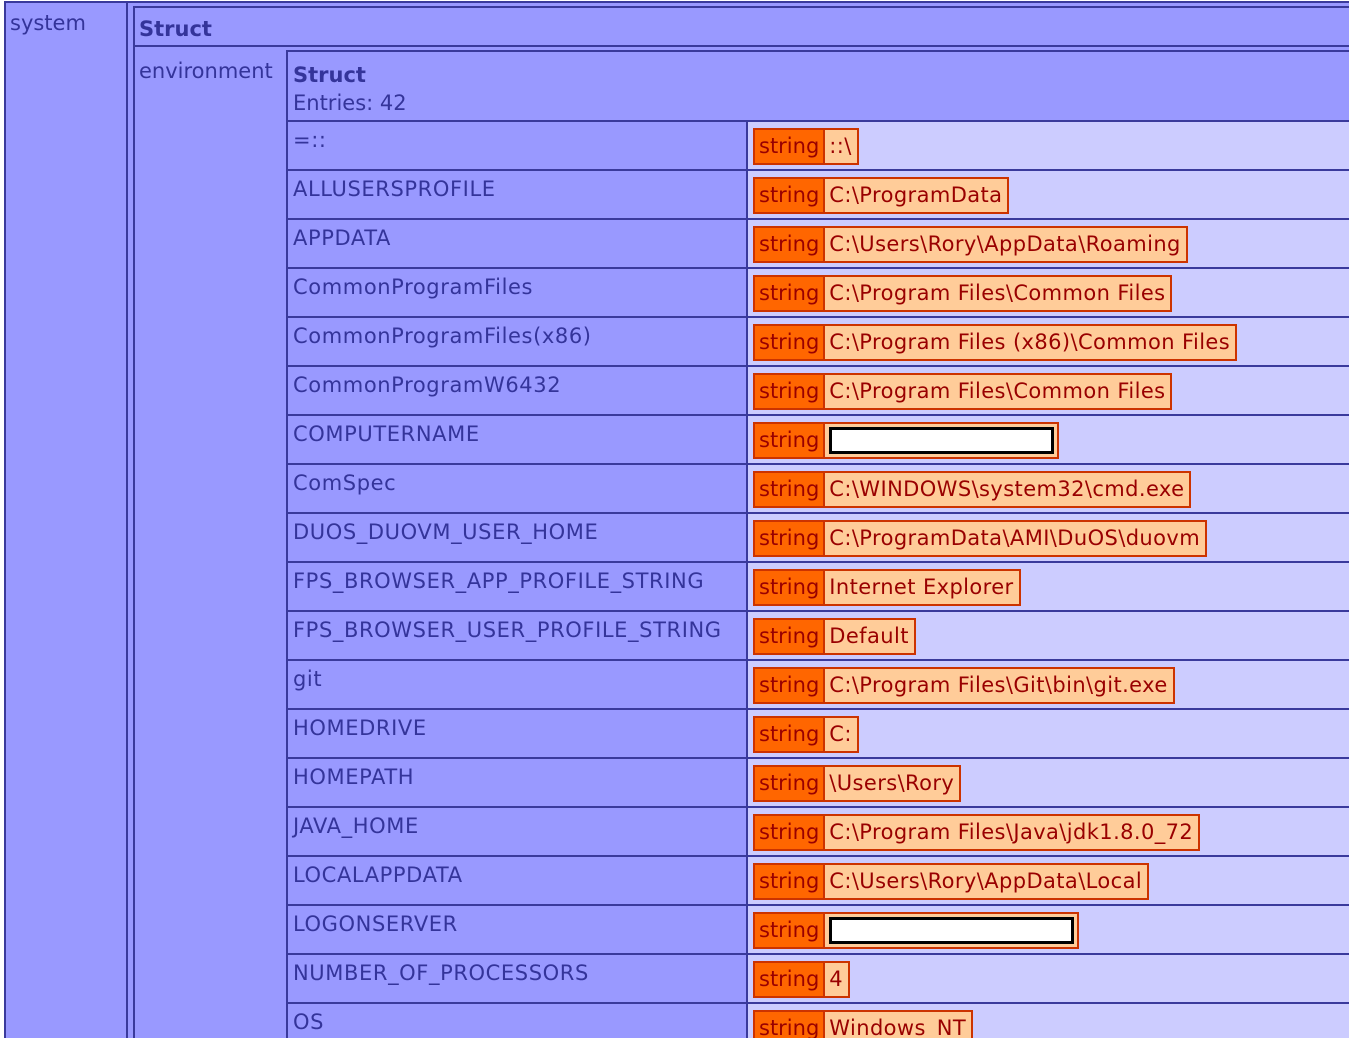  Describe the element at coordinates (356, 826) in the screenshot. I see `env-key-label: JAVA_HOME` at that location.